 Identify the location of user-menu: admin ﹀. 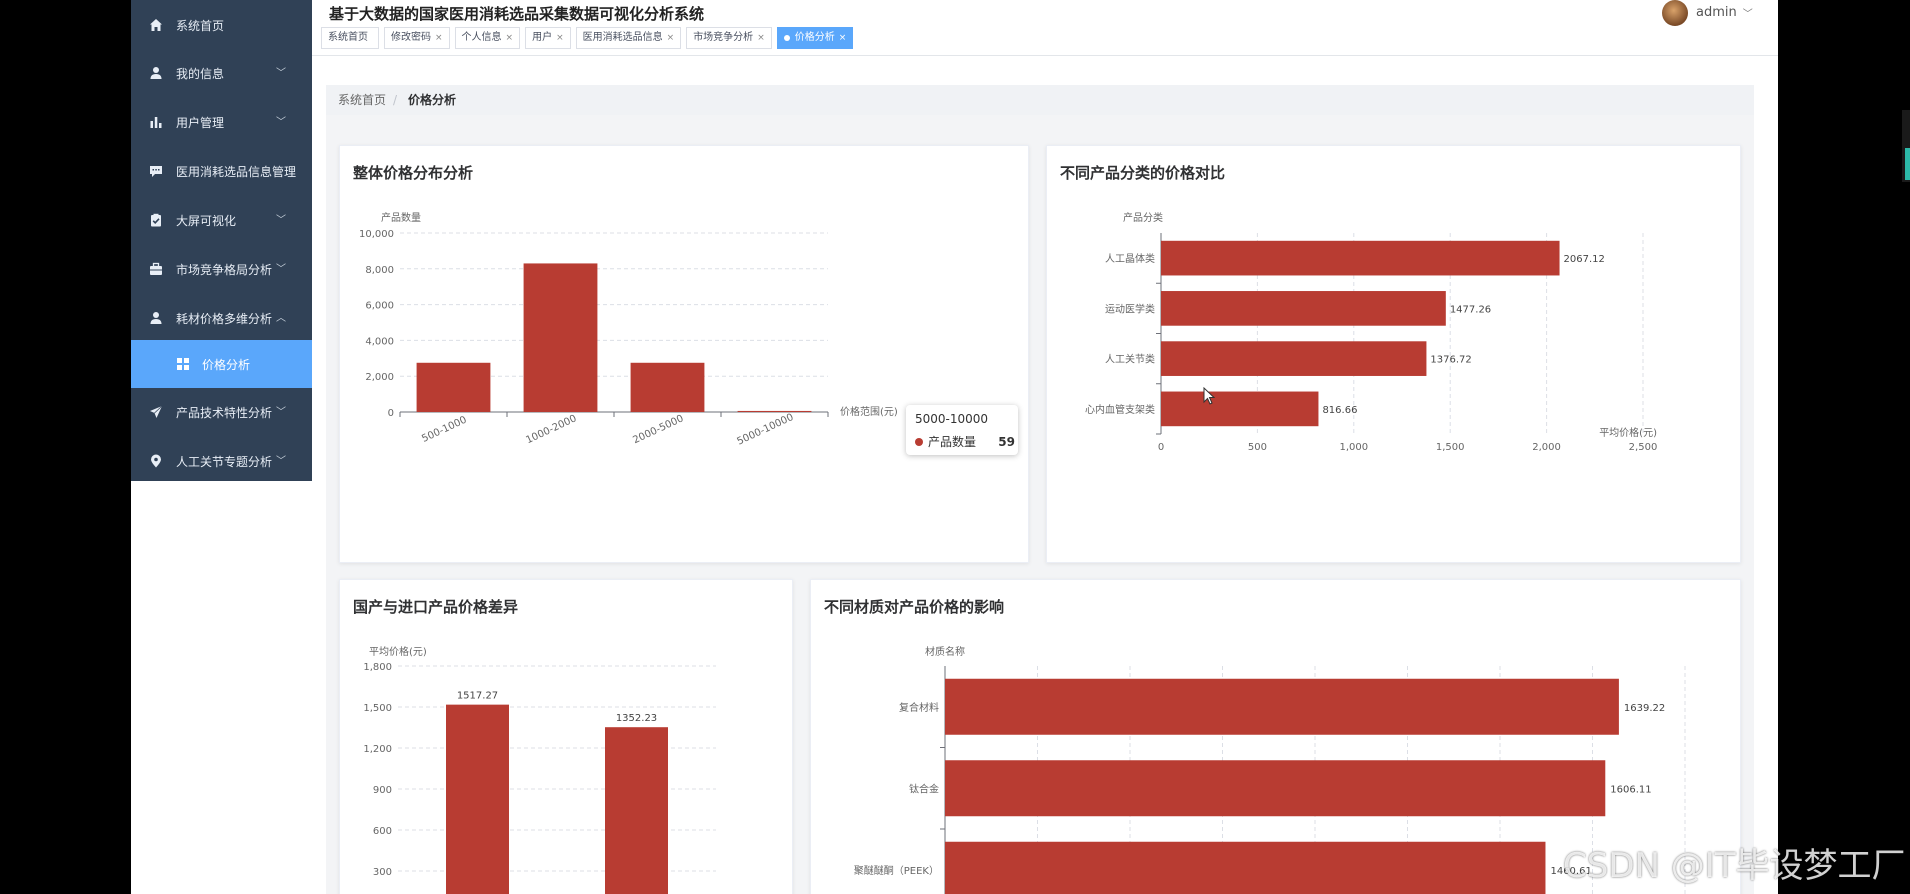
(1707, 13).